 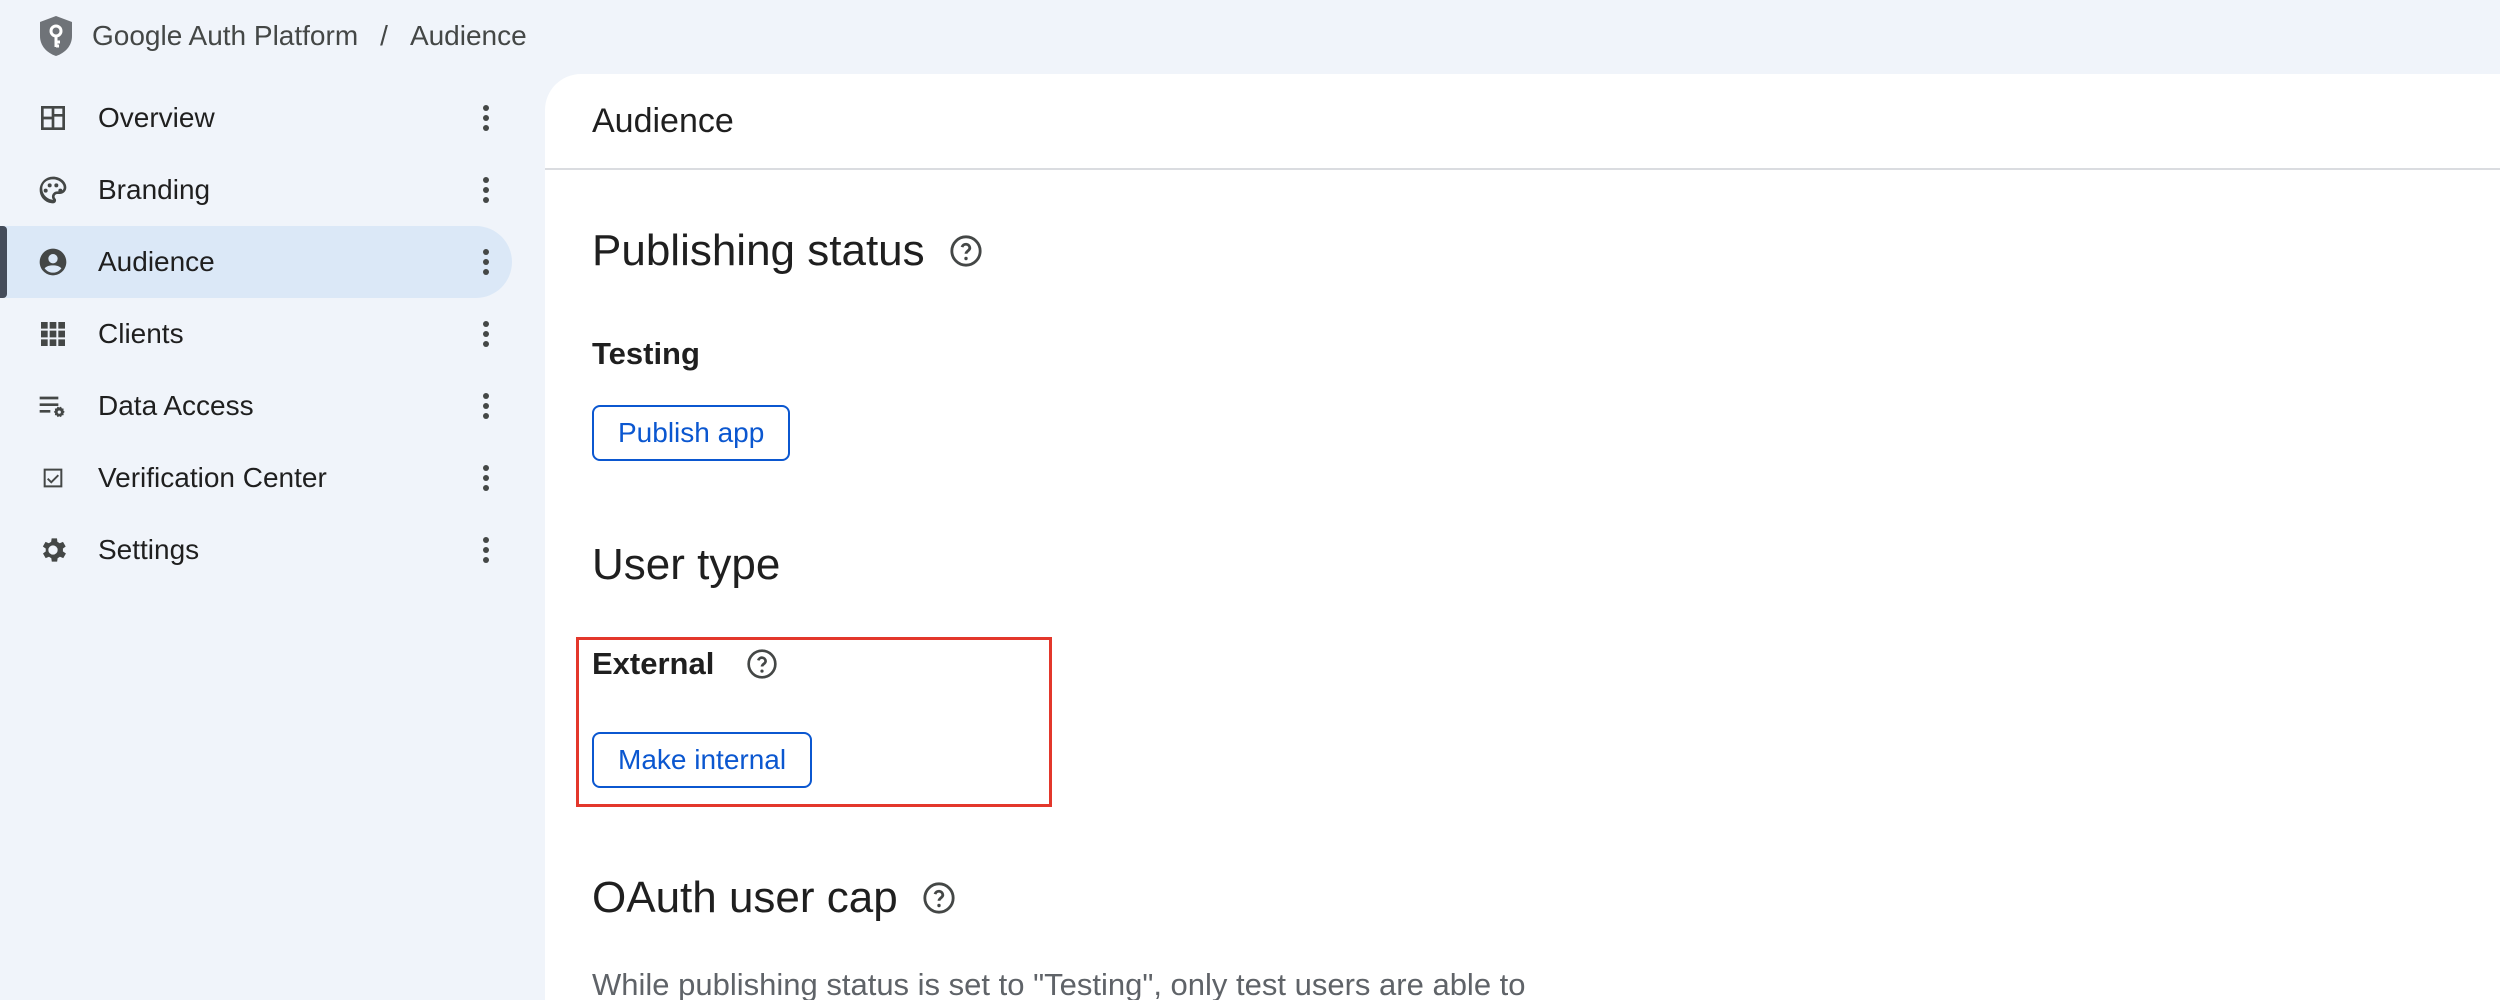 I want to click on sidebar-item-clients: Clients, so click(x=256, y=334).